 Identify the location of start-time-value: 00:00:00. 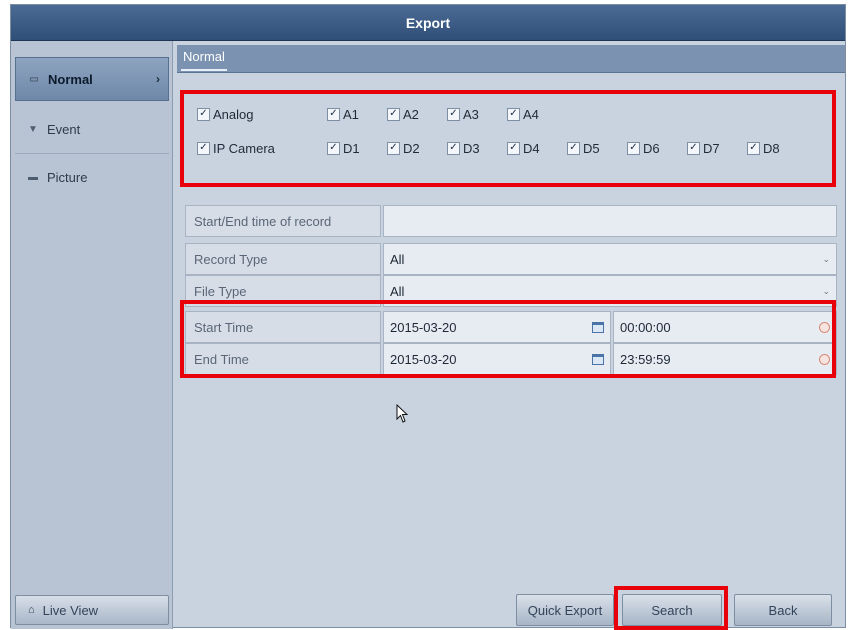
(645, 327).